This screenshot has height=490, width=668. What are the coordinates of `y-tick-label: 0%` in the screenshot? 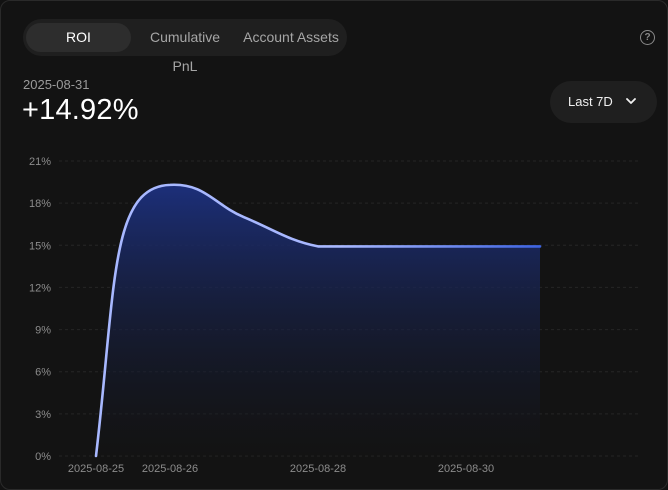 It's located at (43, 457).